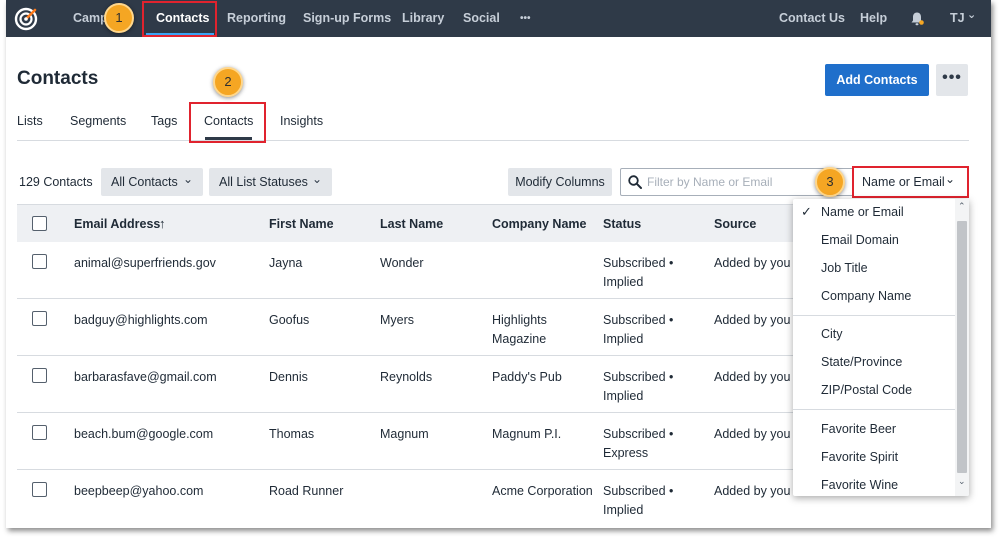 The height and width of the screenshot is (537, 999). I want to click on notification-bell-icon, so click(917, 19).